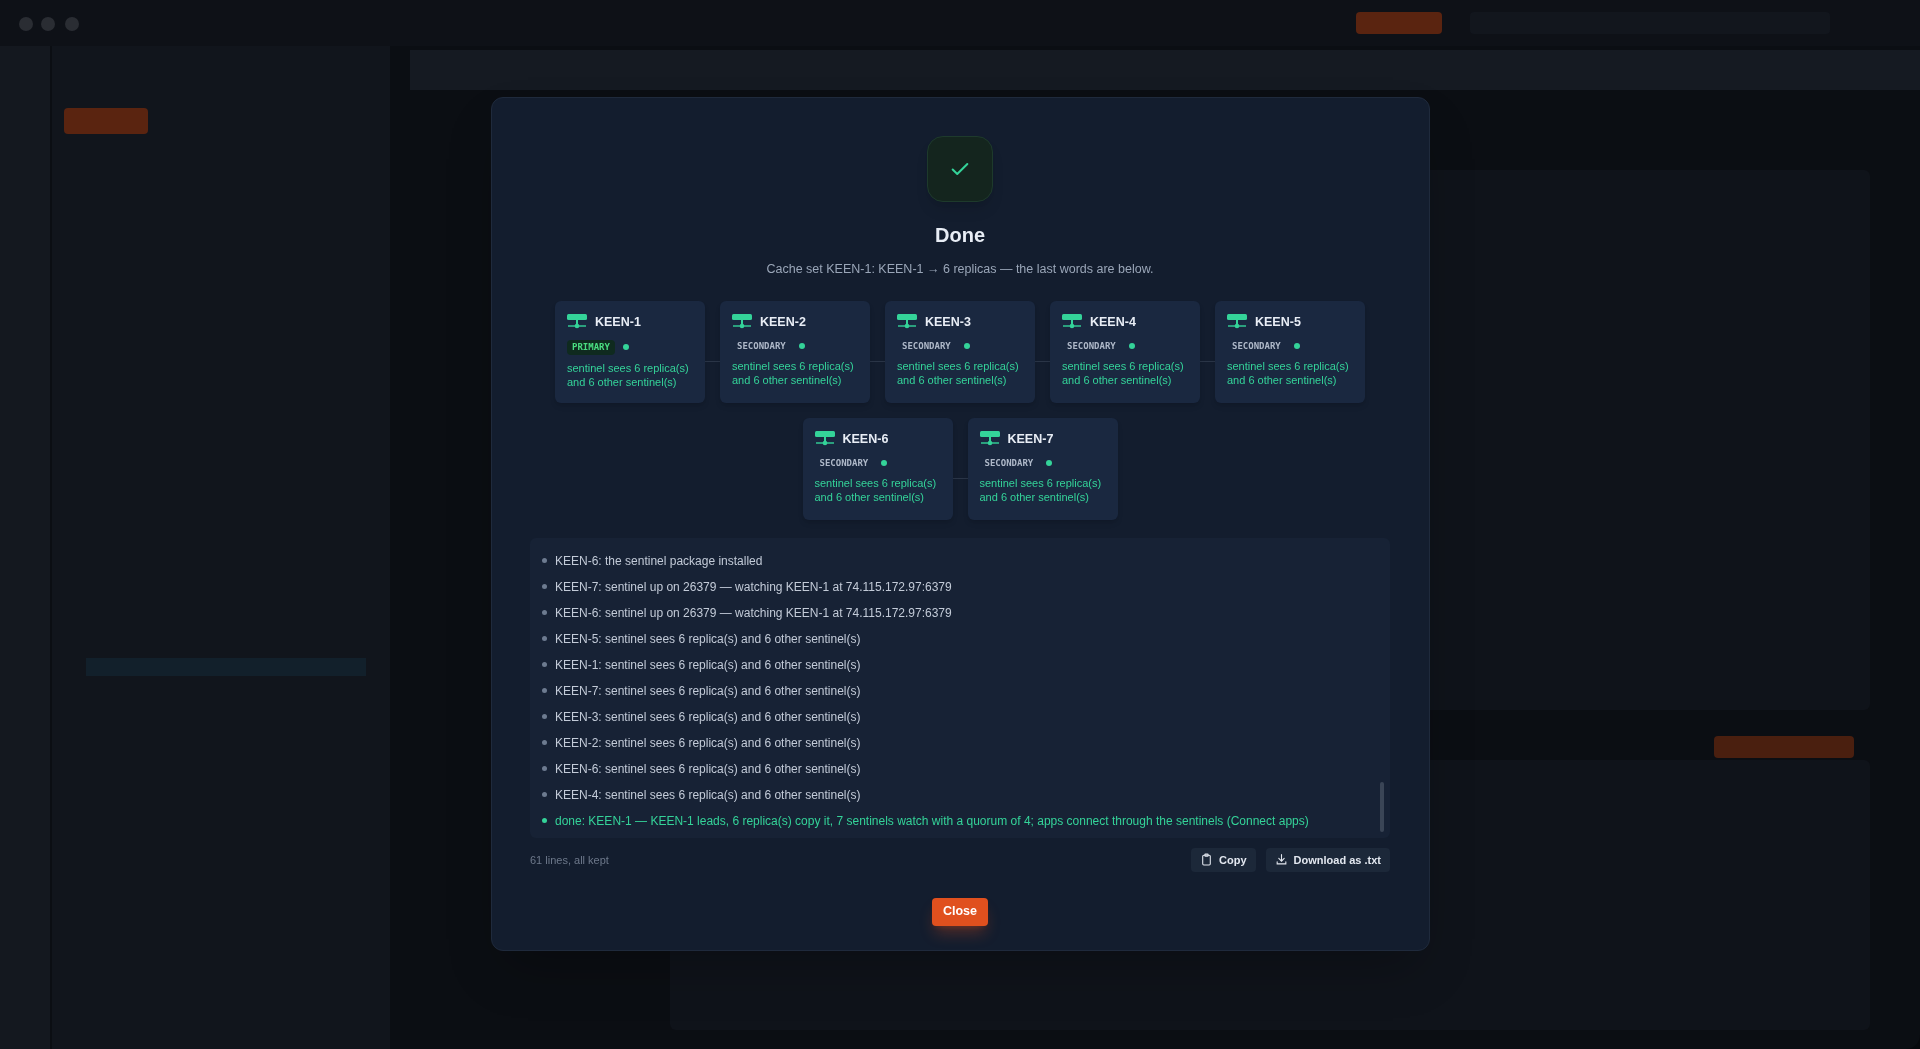 This screenshot has width=1920, height=1049. I want to click on node-name: KEEN-7, so click(1030, 439).